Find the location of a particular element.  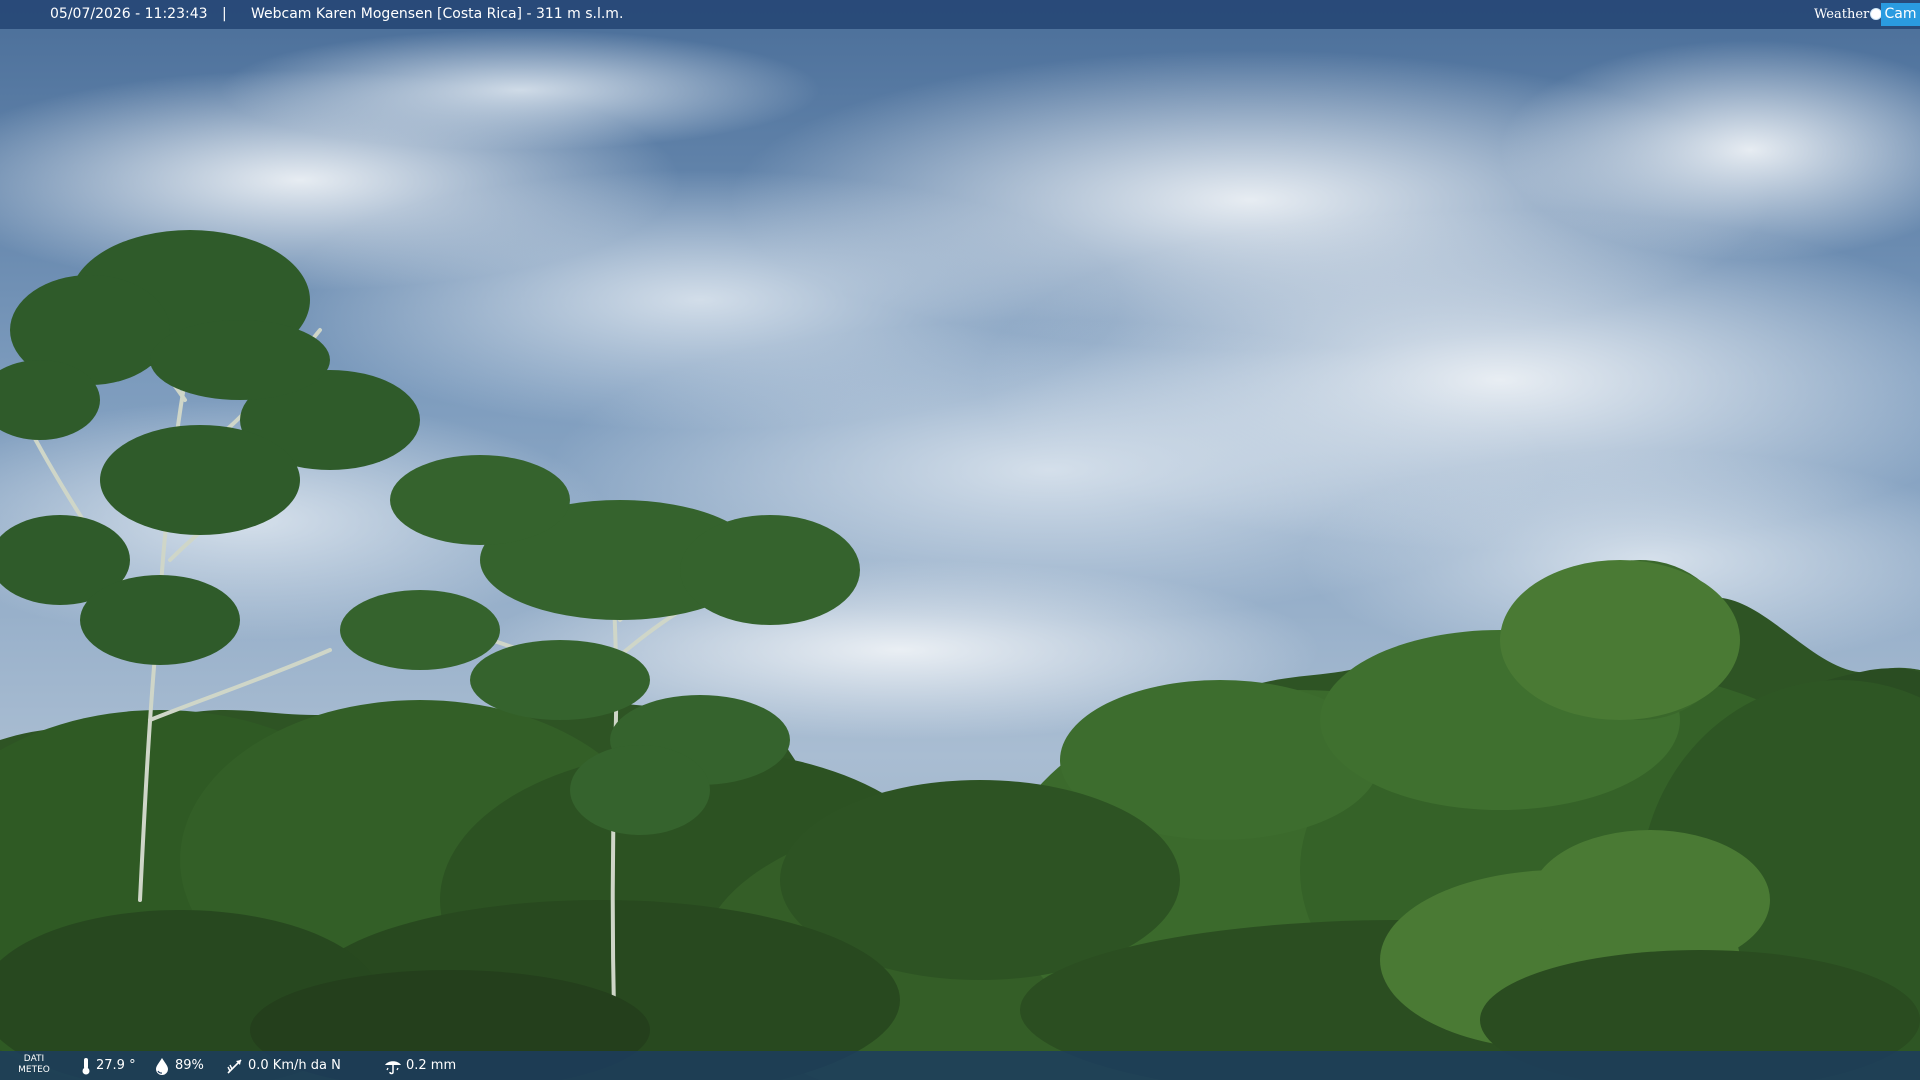

humidity-value: 89% is located at coordinates (189, 1065).